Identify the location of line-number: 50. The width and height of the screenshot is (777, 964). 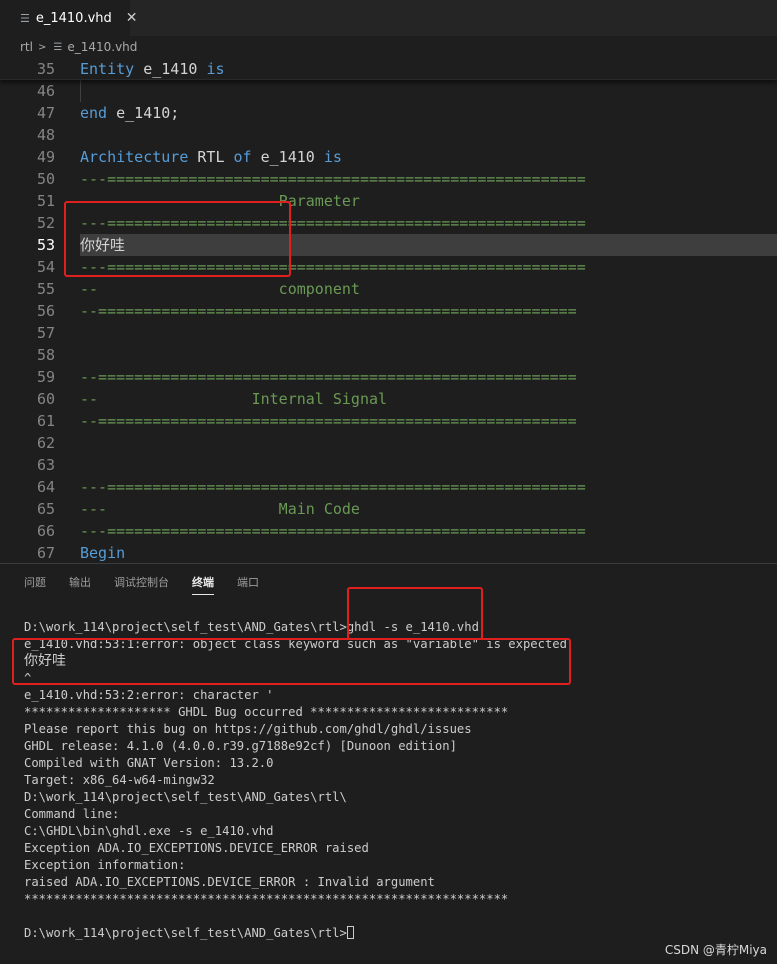
(45, 179).